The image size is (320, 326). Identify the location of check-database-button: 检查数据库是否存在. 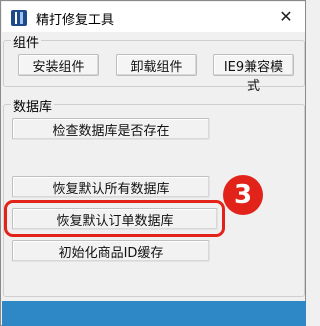
(111, 129).